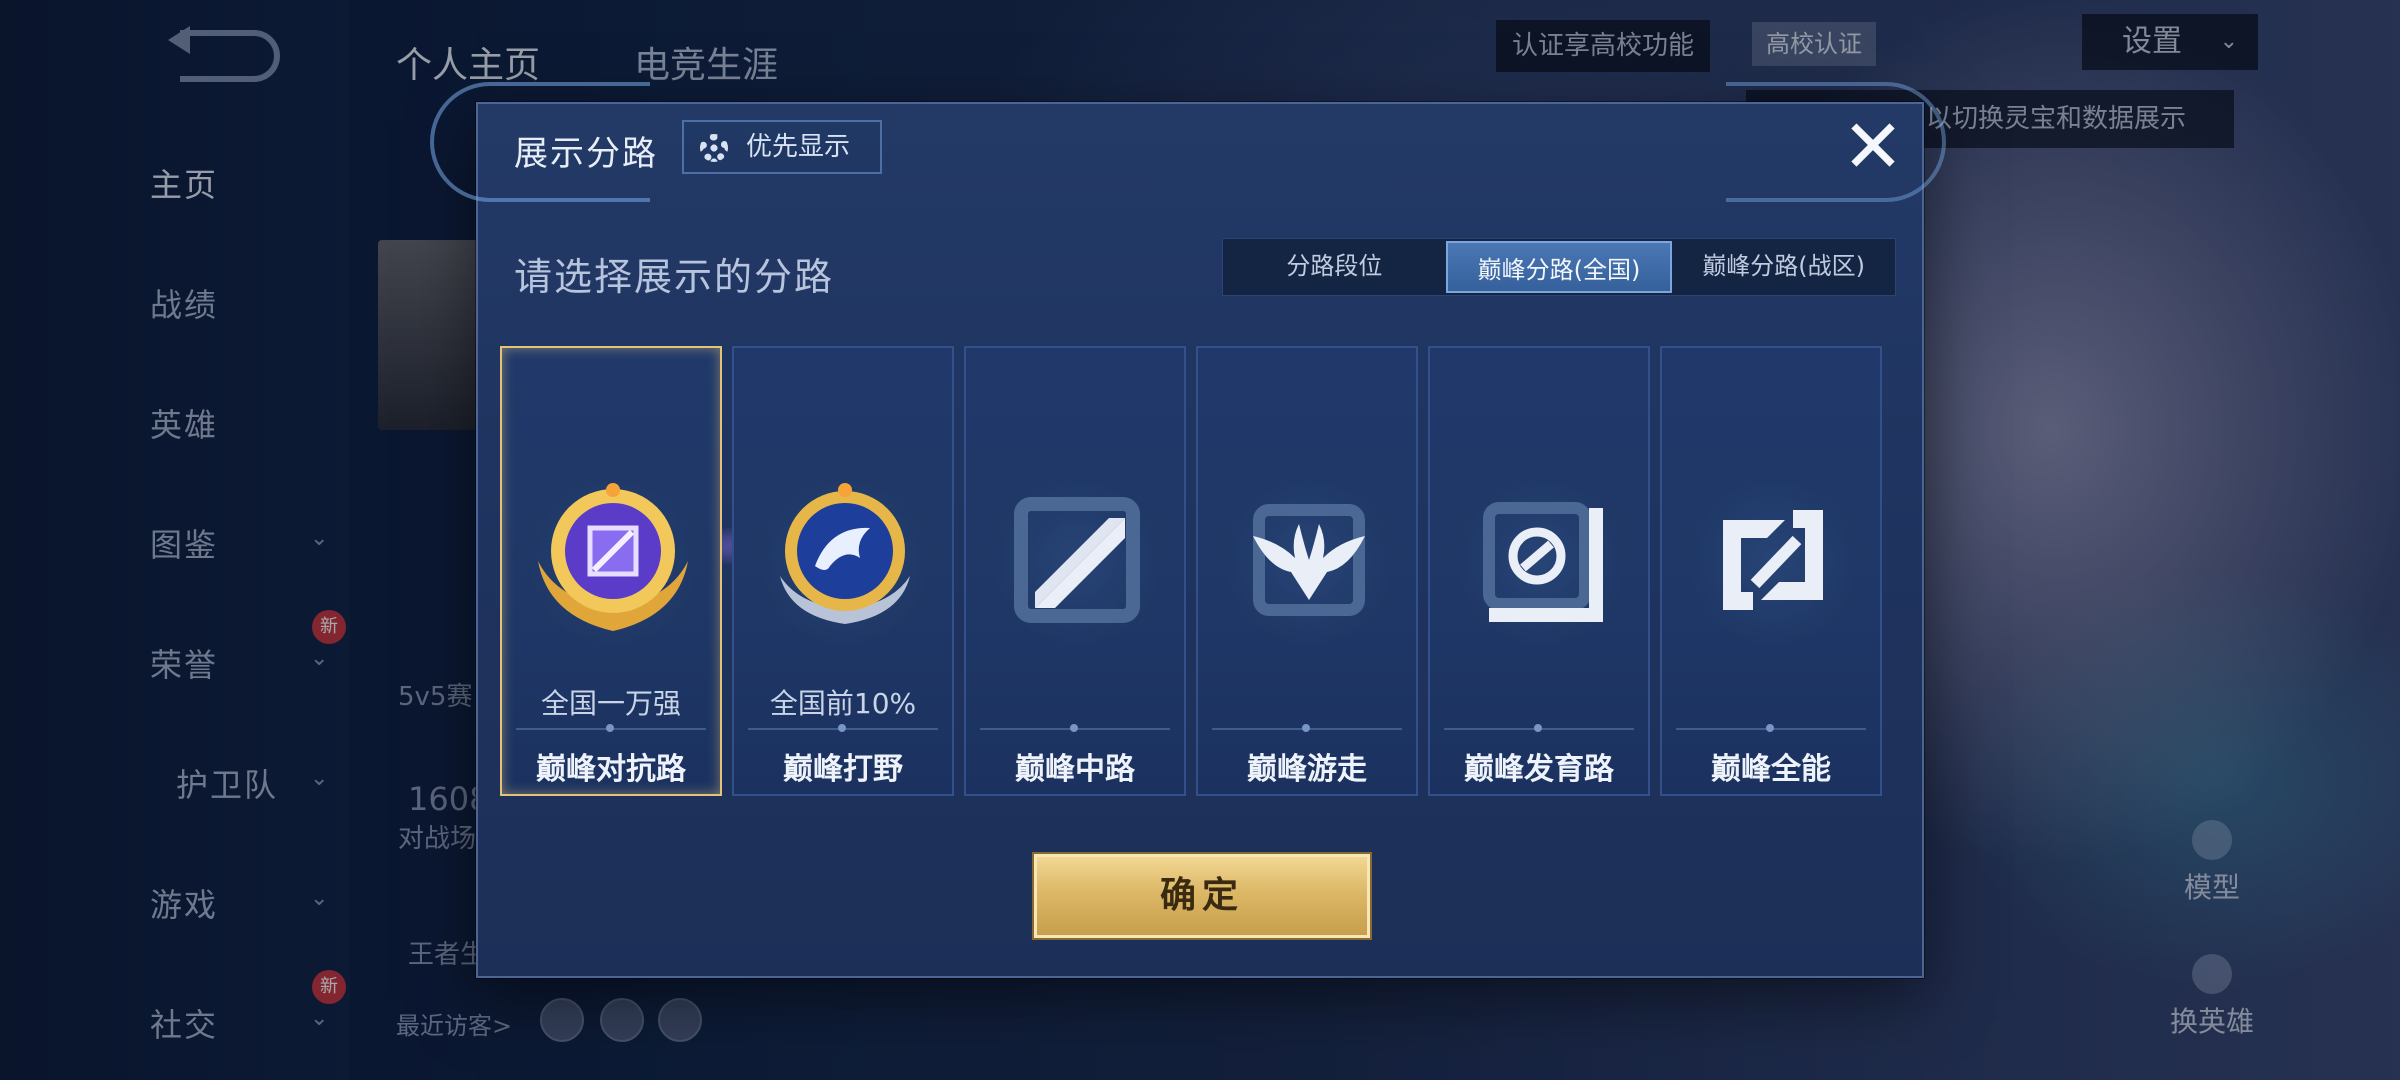 This screenshot has height=1080, width=2400. What do you see at coordinates (843, 769) in the screenshot?
I see `card-title: 巅峰打野` at bounding box center [843, 769].